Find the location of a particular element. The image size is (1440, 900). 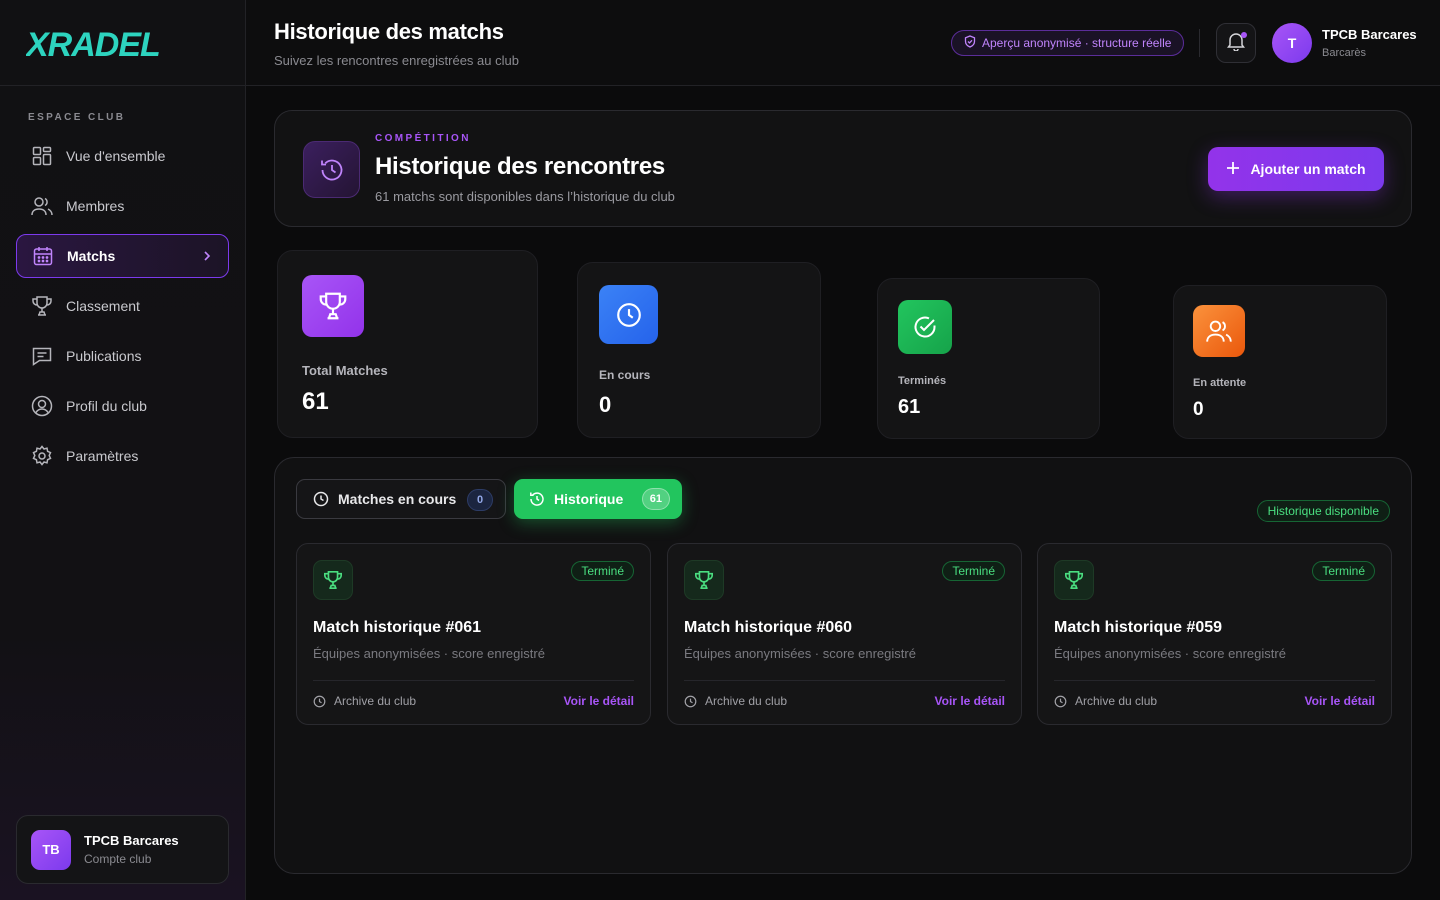

stat-card-total: Total Matches 61 is located at coordinates (407, 344).